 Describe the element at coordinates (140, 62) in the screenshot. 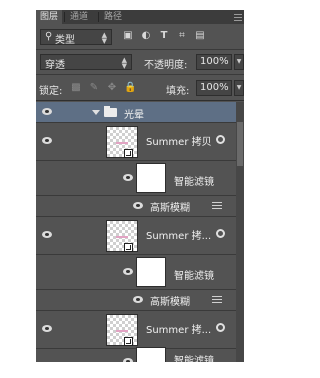

I see `blend-row: 穿透 ▲ ▼ 不透明度: 100% ▼` at that location.